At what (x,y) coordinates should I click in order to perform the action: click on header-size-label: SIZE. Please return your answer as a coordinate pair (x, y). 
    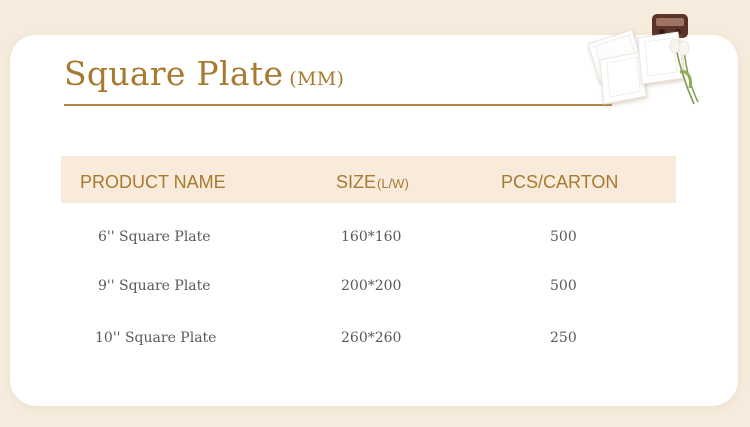
    Looking at the image, I should click on (356, 182).